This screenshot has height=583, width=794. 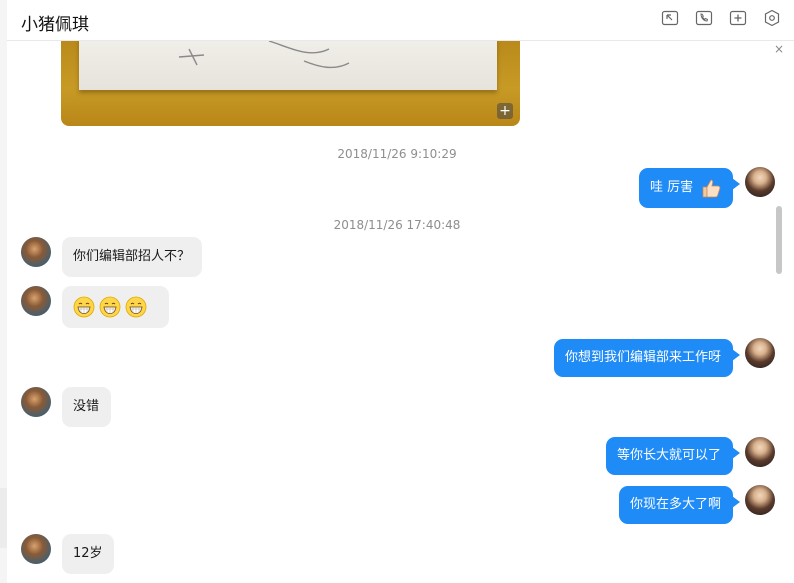 I want to click on message-text: 你们编辑部招人不？, so click(x=132, y=256).